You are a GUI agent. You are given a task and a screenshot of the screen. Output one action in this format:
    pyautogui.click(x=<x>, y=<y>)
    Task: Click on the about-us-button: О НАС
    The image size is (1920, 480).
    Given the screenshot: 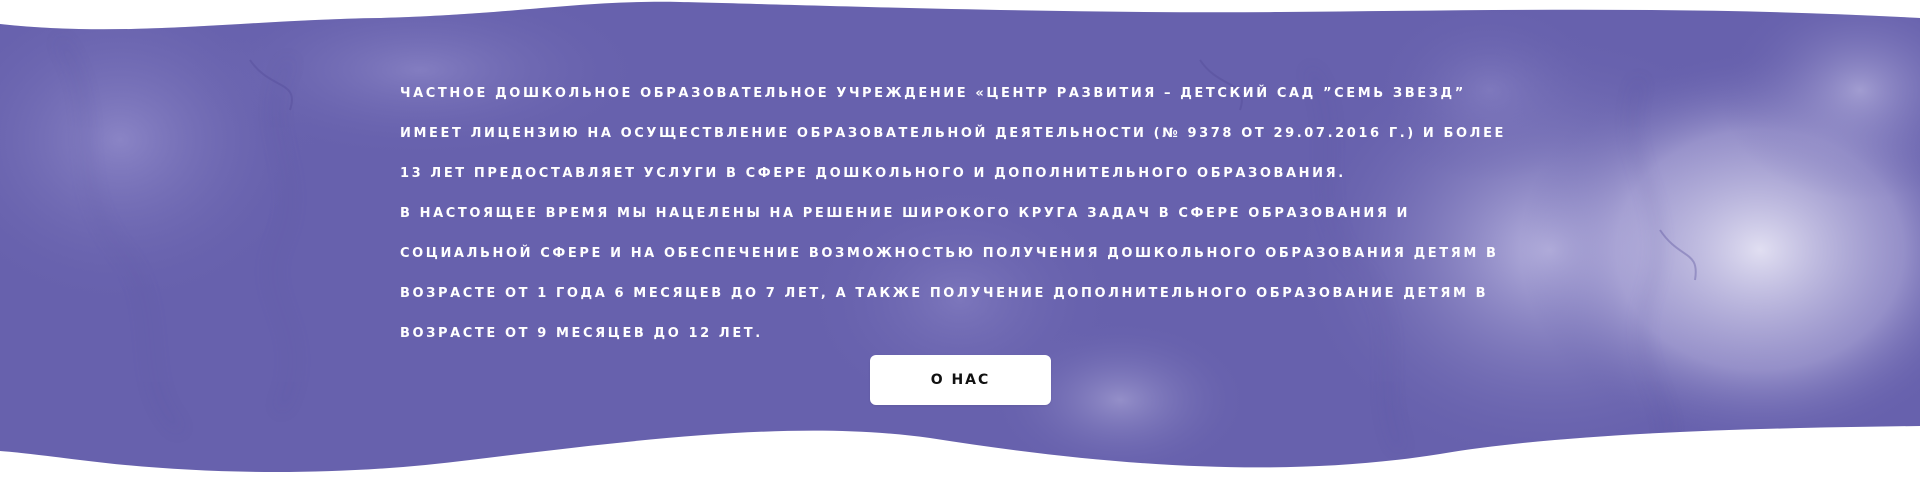 What is the action you would take?
    pyautogui.click(x=960, y=380)
    